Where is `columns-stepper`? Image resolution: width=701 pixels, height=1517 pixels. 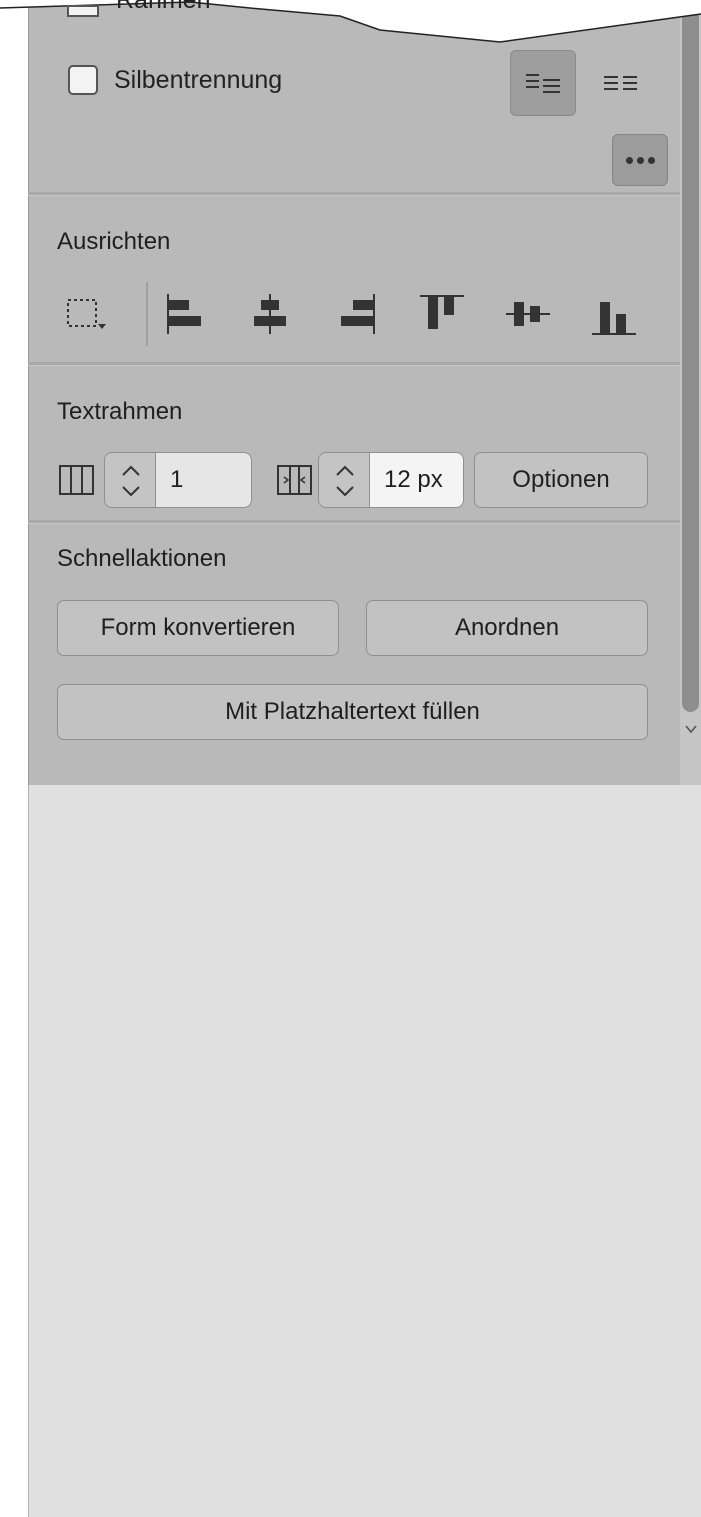 columns-stepper is located at coordinates (130, 480).